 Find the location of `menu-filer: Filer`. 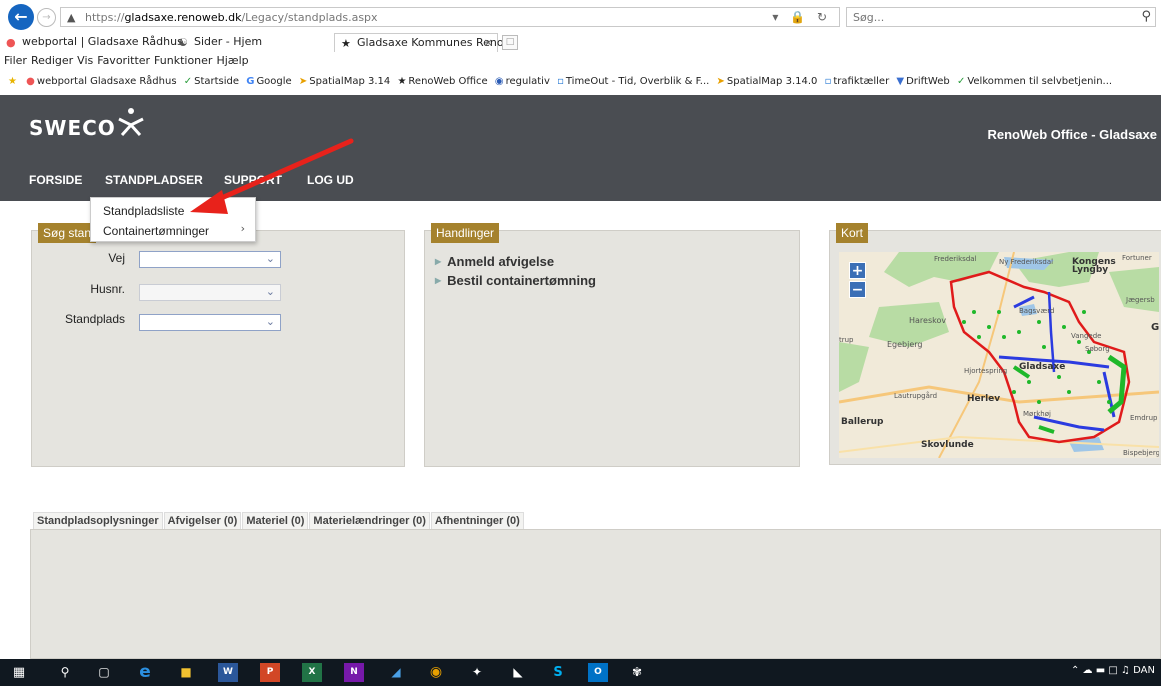

menu-filer: Filer is located at coordinates (15, 60).